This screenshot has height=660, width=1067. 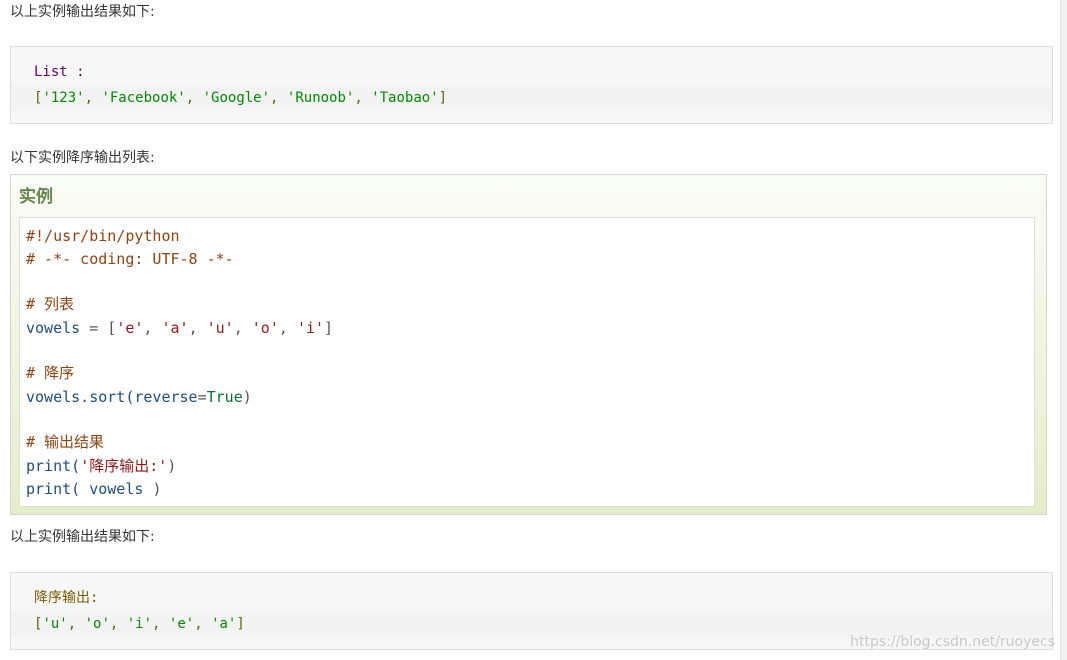 I want to click on code-ident: vowels.sort(, so click(x=80, y=397).